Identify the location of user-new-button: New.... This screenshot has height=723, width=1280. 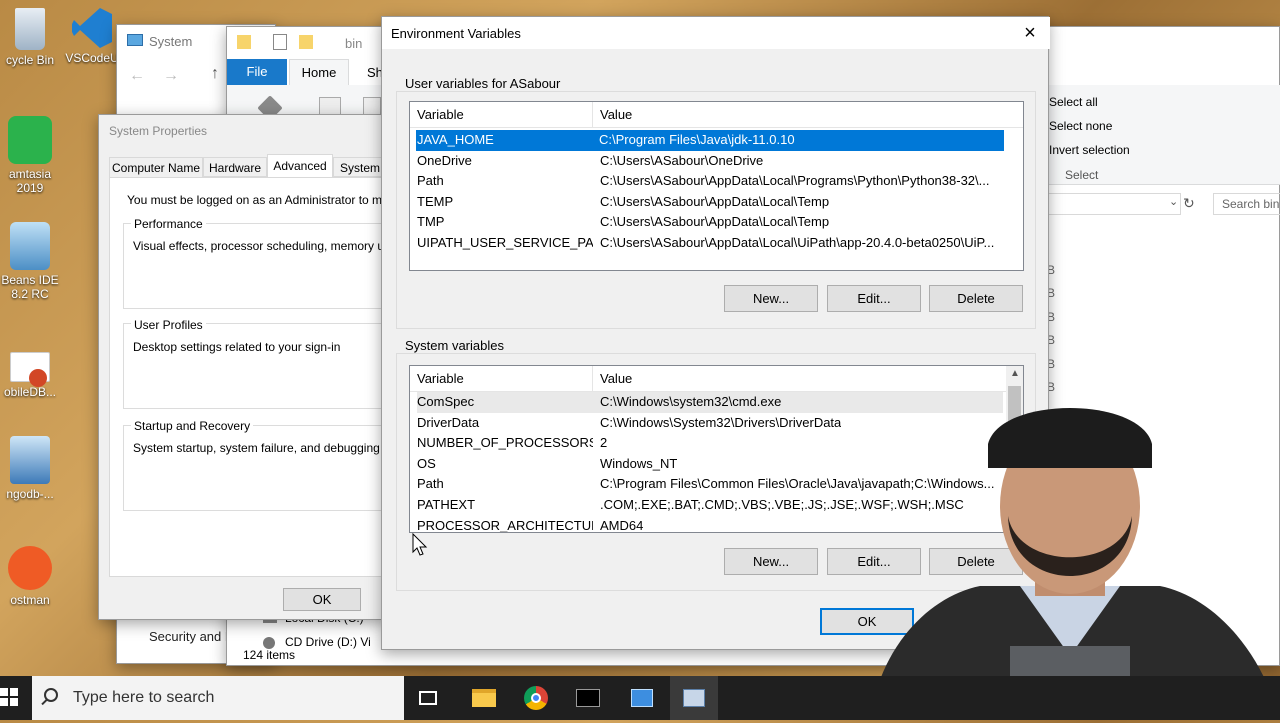
(771, 298).